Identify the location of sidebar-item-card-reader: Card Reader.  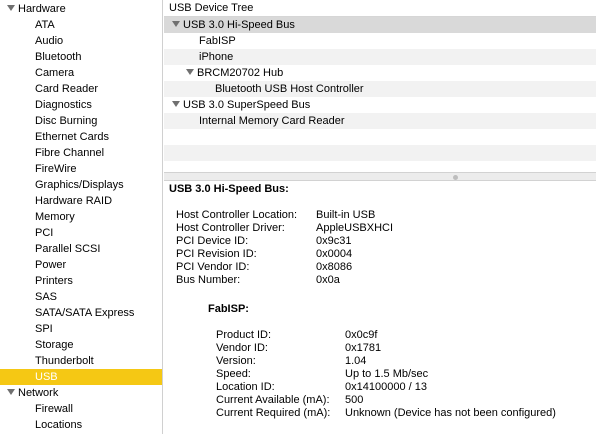
(81, 89).